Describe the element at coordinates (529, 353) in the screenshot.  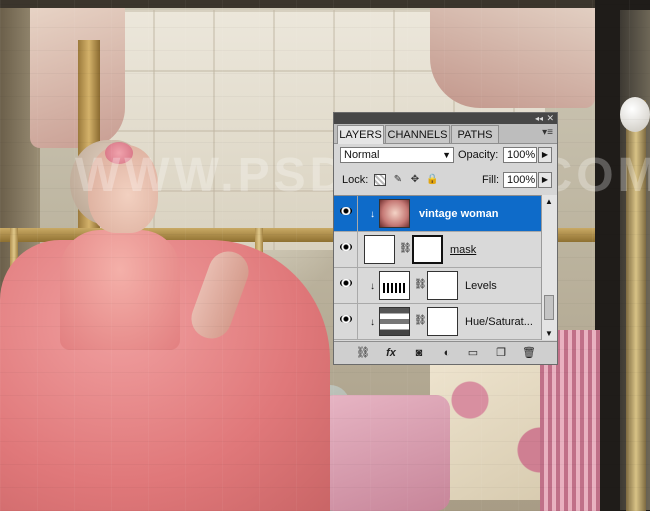
I see `trash-icon: 🗑` at that location.